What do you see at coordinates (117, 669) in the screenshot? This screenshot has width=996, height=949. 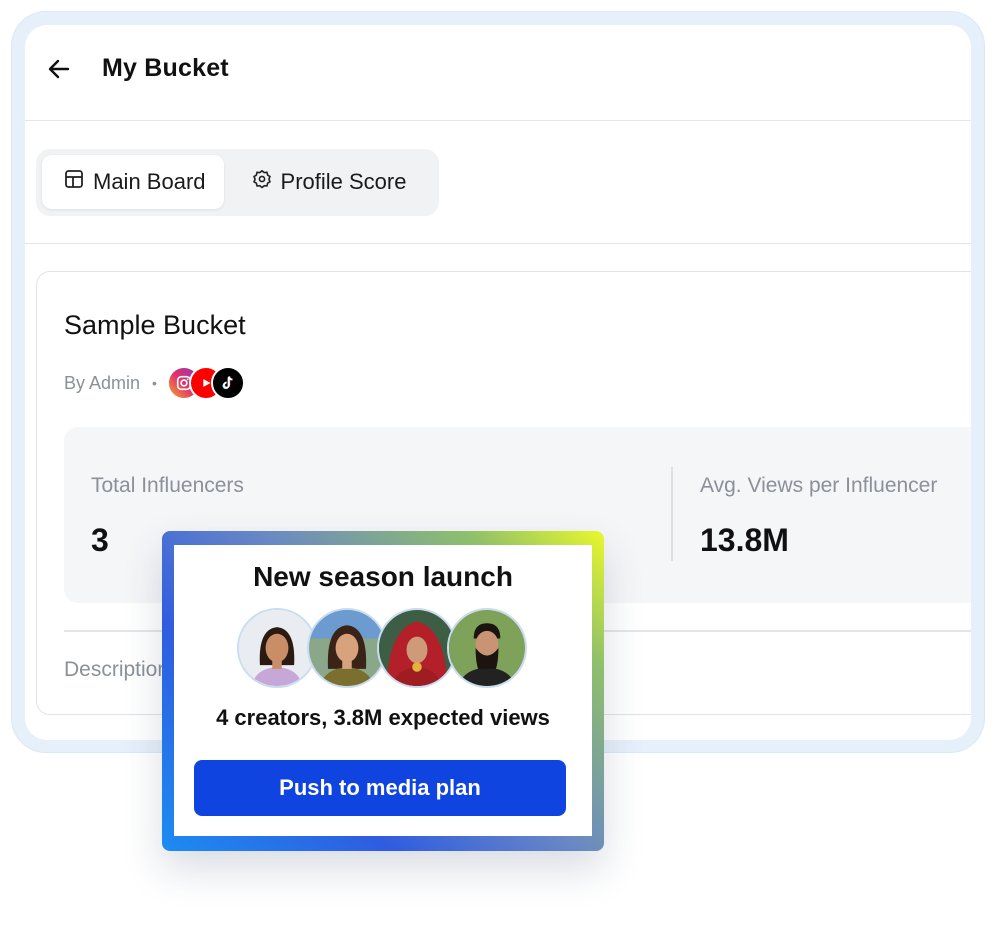 I see `description-label: Description` at bounding box center [117, 669].